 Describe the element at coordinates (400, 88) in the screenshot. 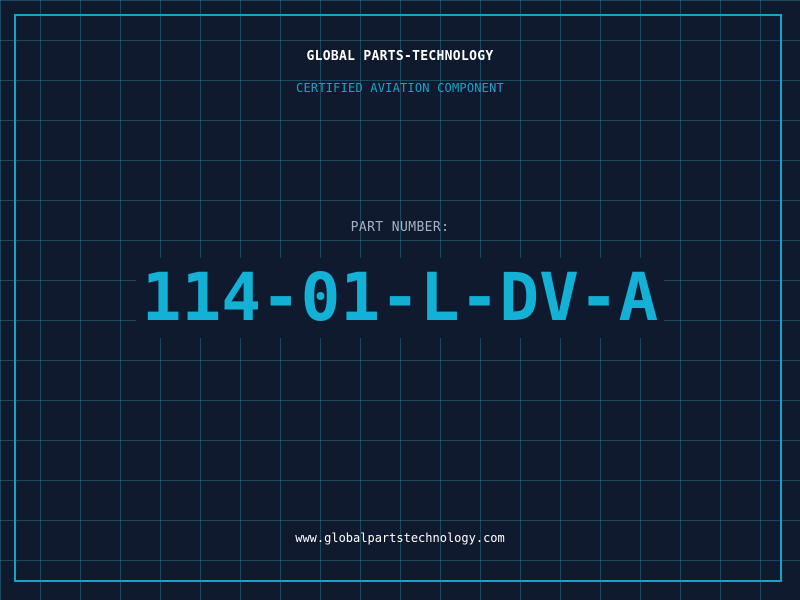

I see `certification-subtitle: CERTIFIED AVIATION COMPONENT` at that location.